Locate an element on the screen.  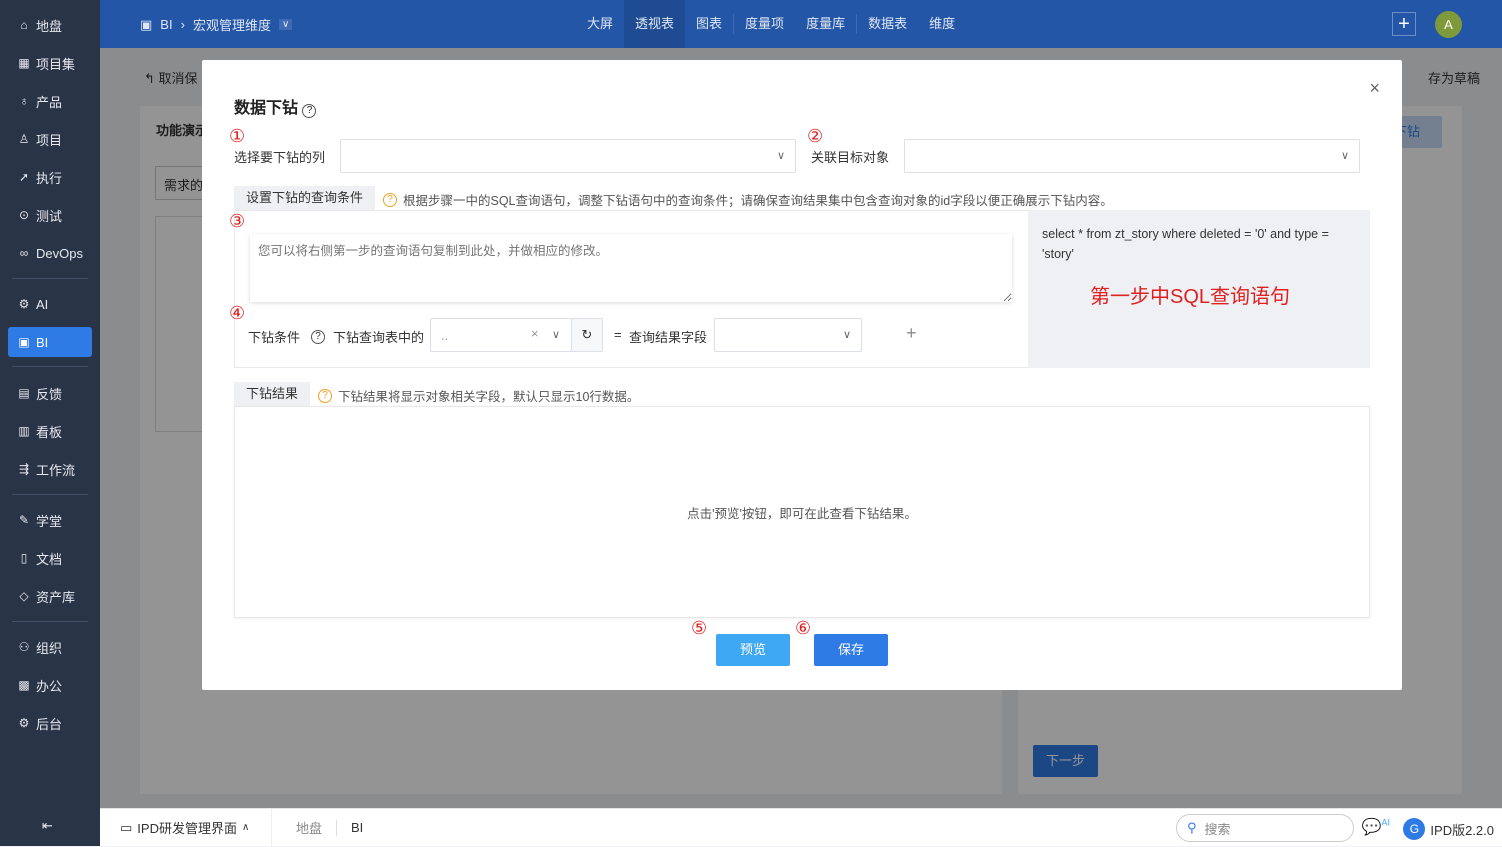
collapse-icon: ⇤ is located at coordinates (47, 826).